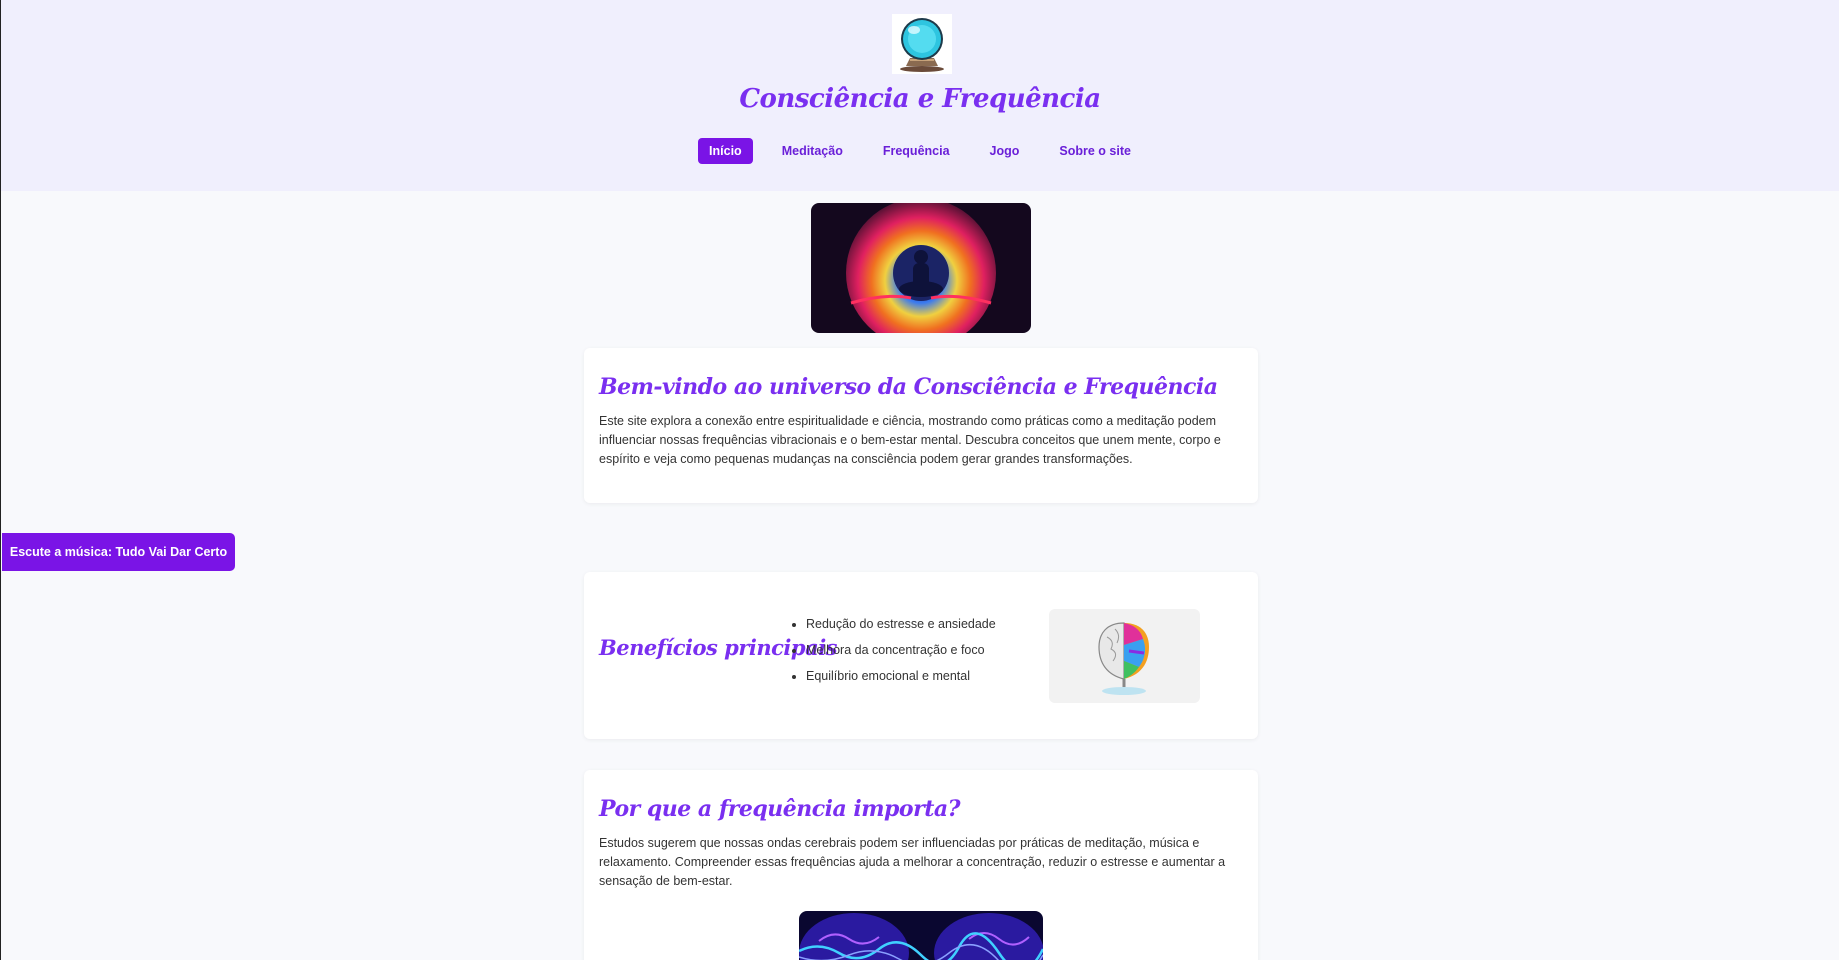  Describe the element at coordinates (725, 151) in the screenshot. I see `nav-item-inicio: Início` at that location.